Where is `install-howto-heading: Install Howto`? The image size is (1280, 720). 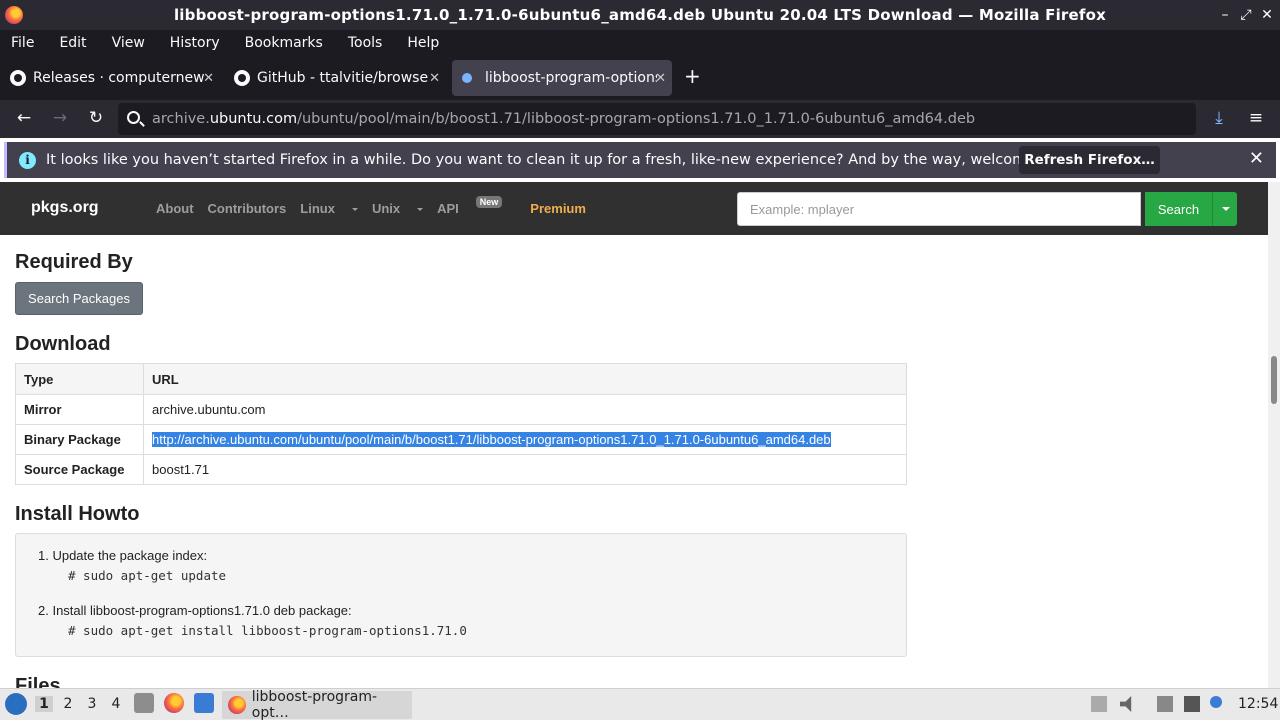
install-howto-heading: Install Howto is located at coordinates (77, 514).